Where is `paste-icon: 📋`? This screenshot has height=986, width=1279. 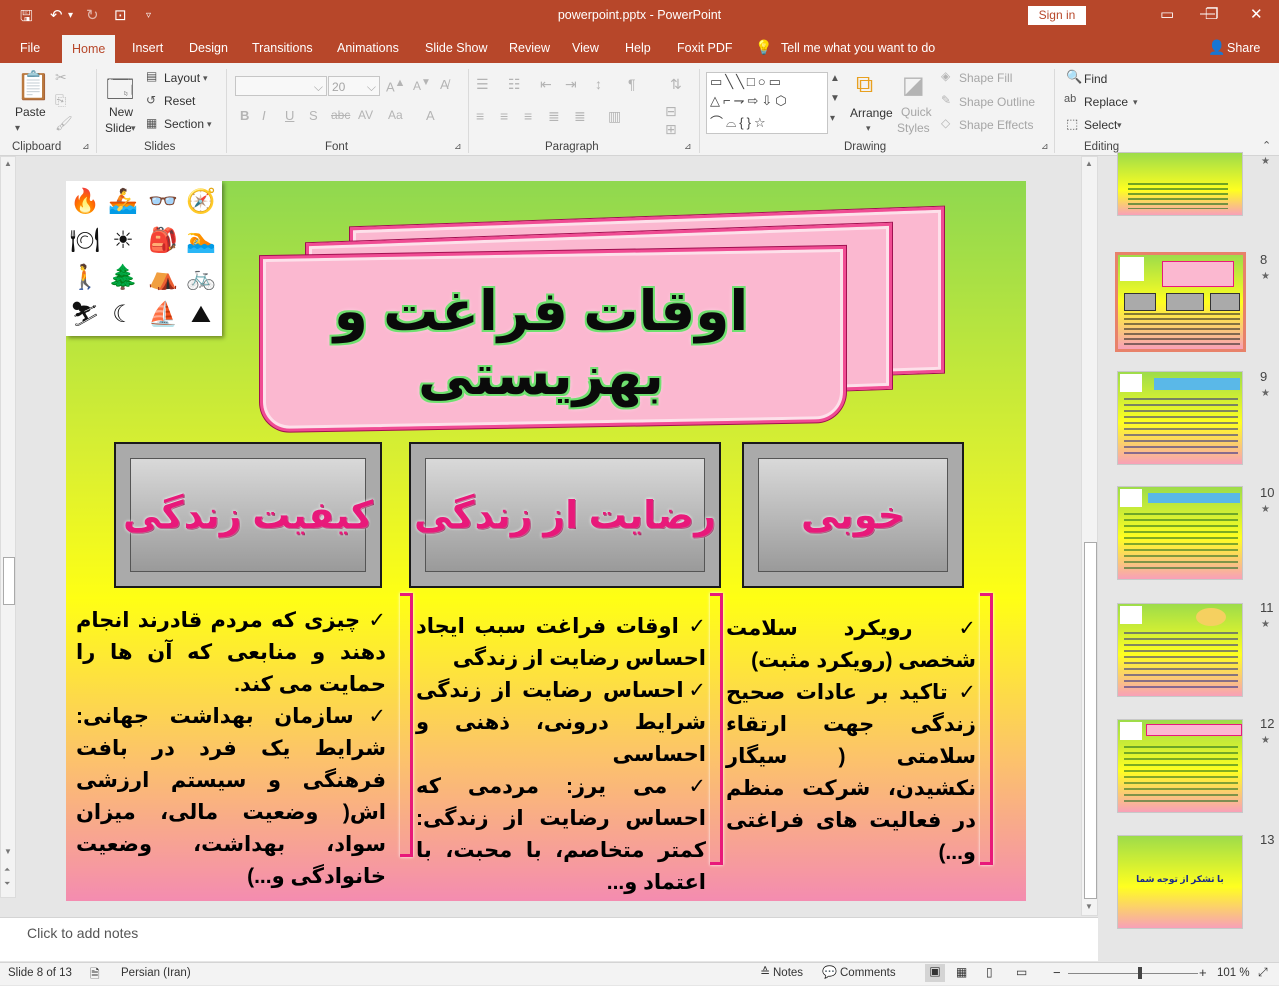
paste-icon: 📋 is located at coordinates (33, 85).